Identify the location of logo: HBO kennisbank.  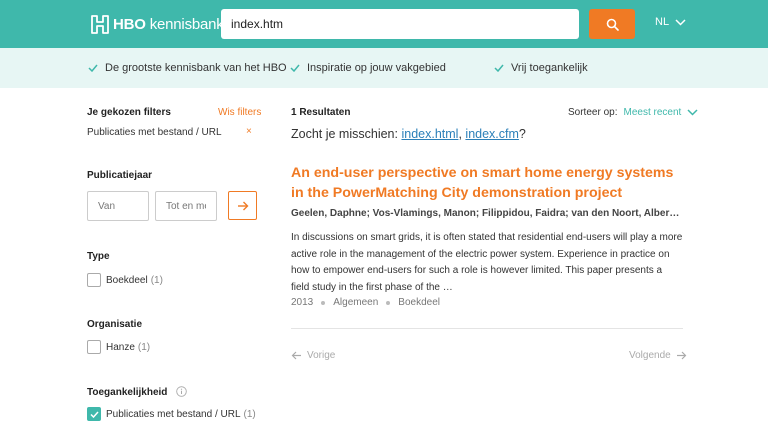
(156, 24).